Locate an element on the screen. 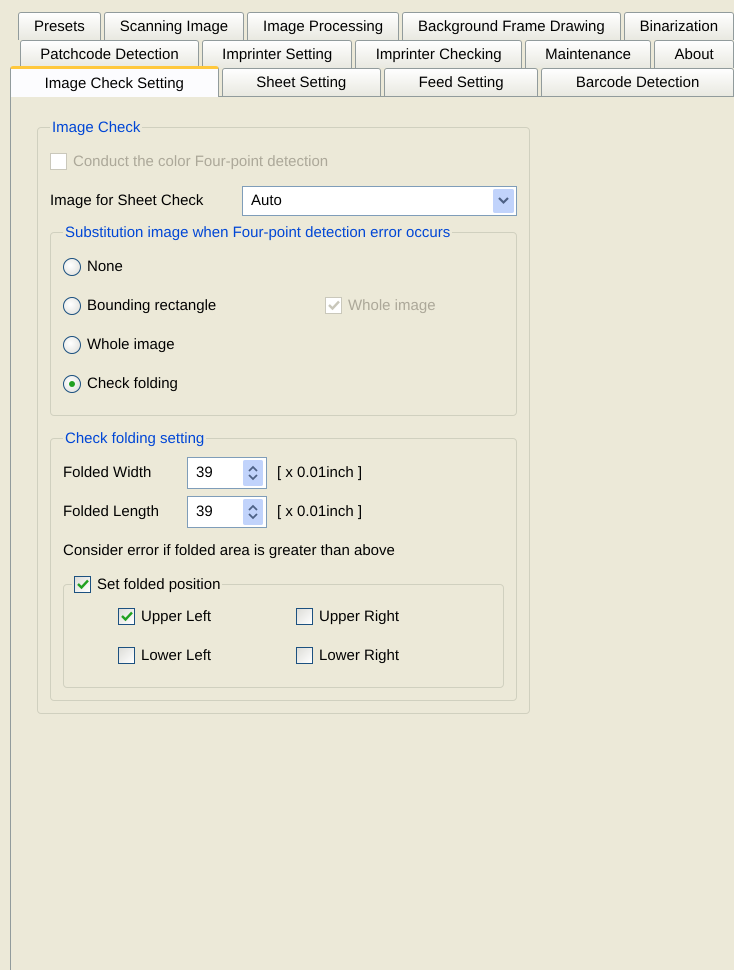 This screenshot has height=970, width=734. tab: Feed Setting is located at coordinates (461, 82).